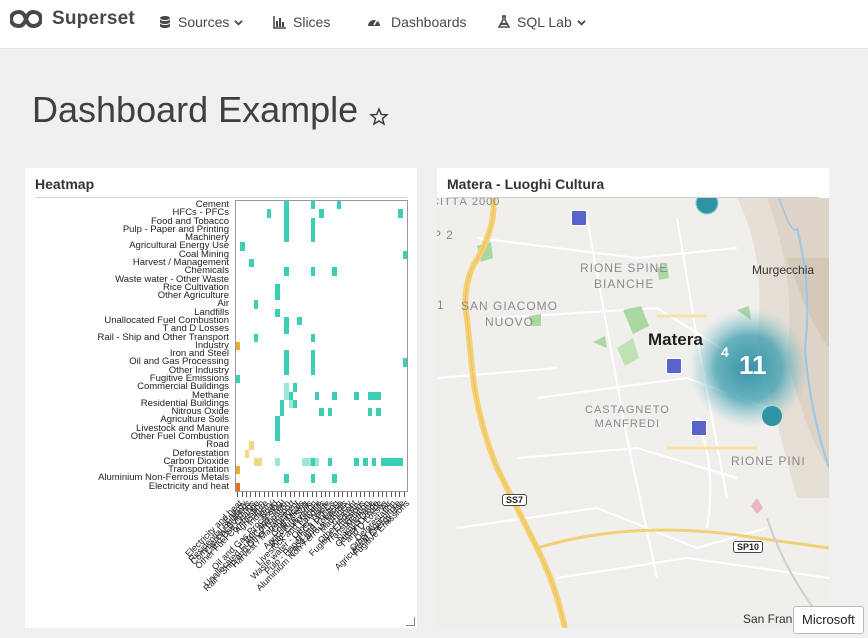  I want to click on nav-sql-lab: SQL Lab, so click(541, 22).